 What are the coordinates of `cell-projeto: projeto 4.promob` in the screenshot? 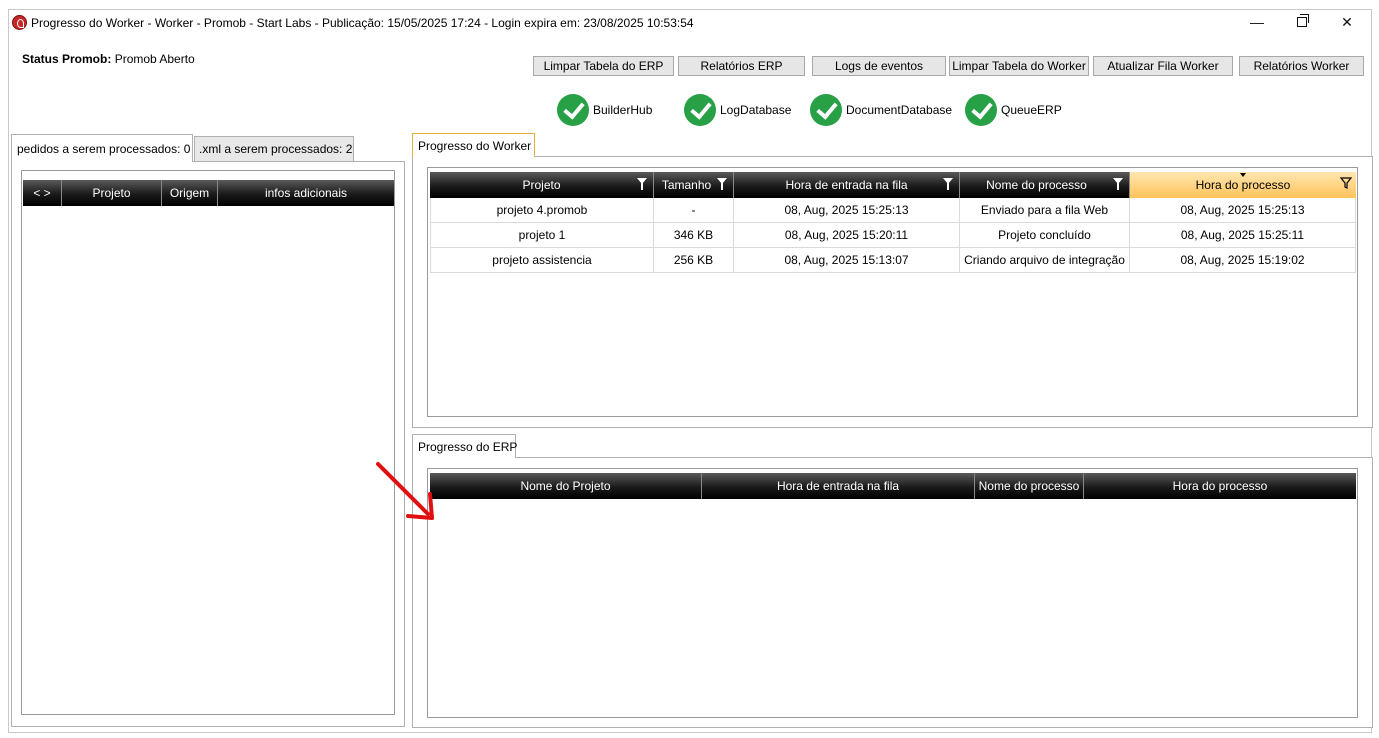 It's located at (542, 210).